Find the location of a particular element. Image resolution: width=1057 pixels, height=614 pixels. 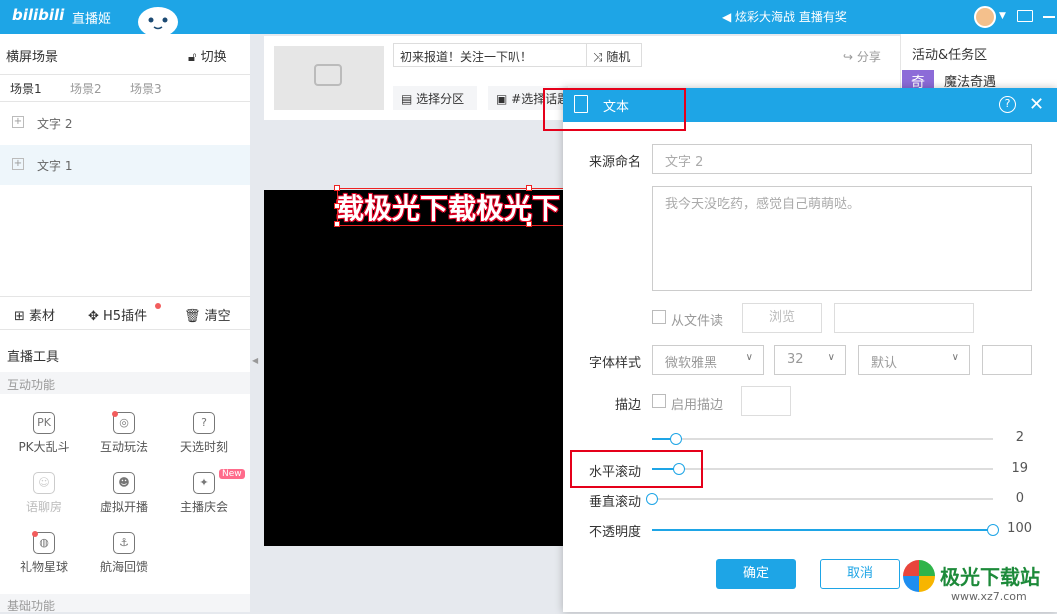

user-avatar is located at coordinates (985, 17).